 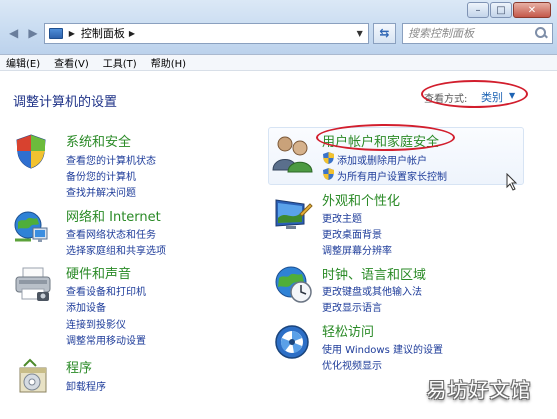 What do you see at coordinates (111, 233) in the screenshot?
I see `link-network-status: 查看网络状态和任务` at bounding box center [111, 233].